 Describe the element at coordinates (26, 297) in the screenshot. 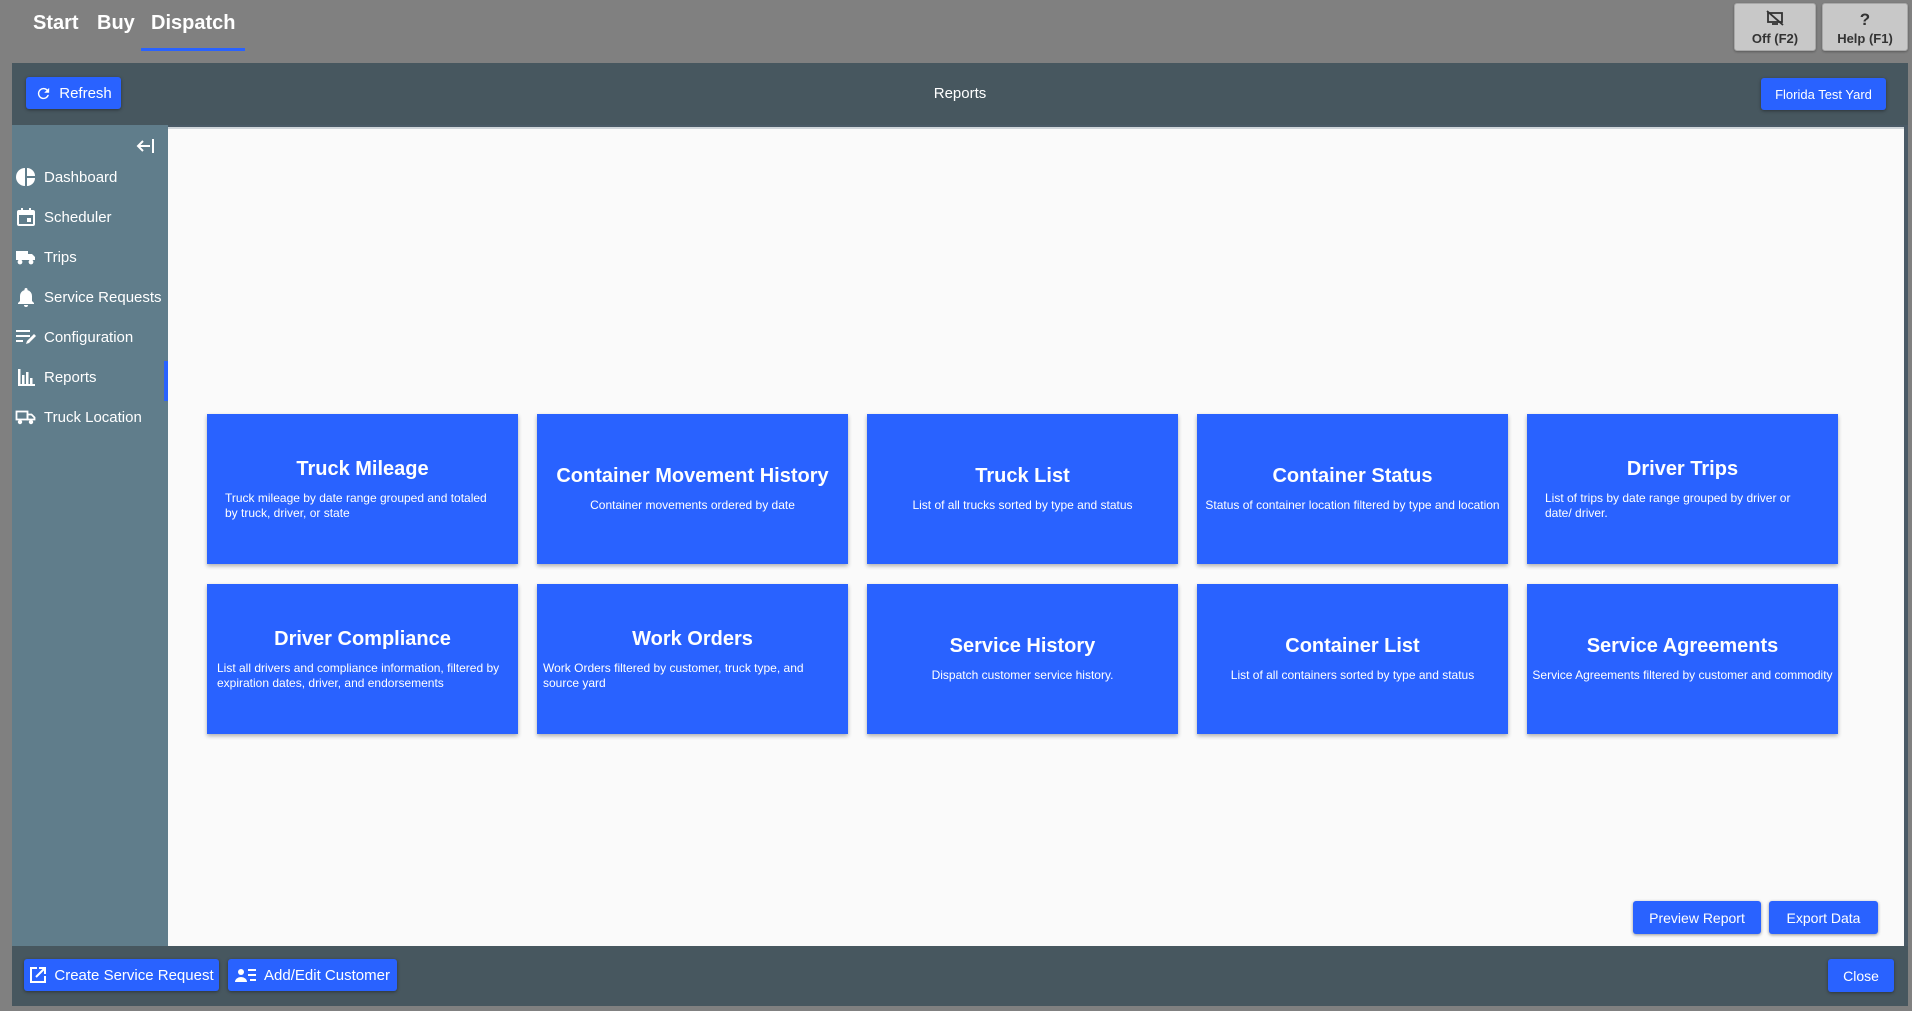

I see `bell-icon` at that location.